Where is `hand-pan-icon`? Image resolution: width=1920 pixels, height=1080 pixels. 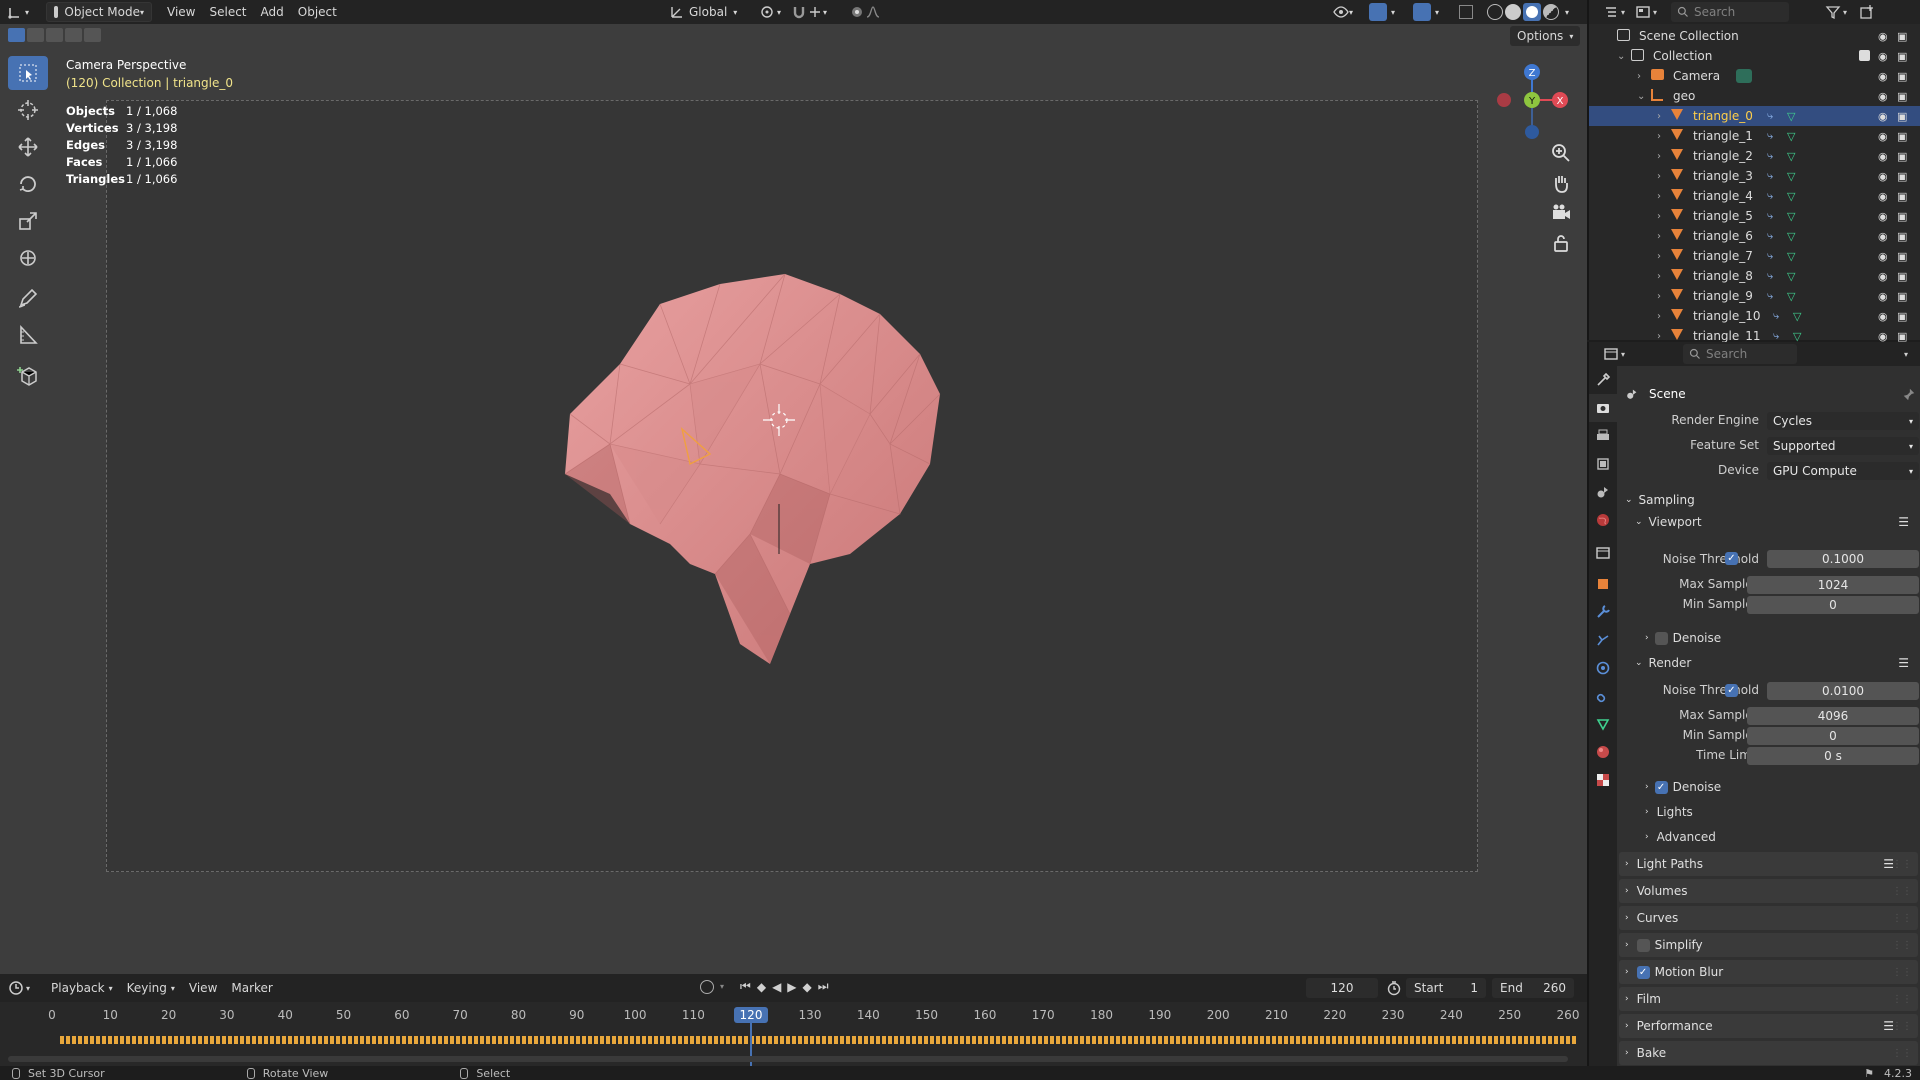 hand-pan-icon is located at coordinates (1561, 183).